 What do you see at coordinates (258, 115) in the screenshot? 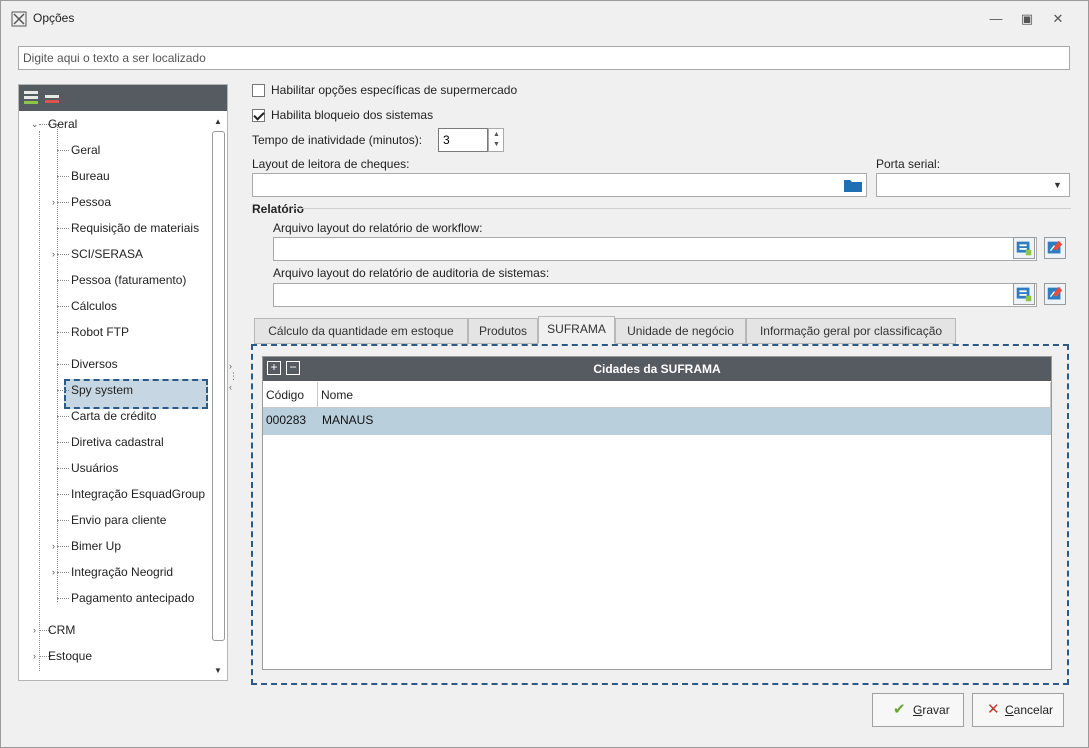
I see `system-lock-checkbox` at bounding box center [258, 115].